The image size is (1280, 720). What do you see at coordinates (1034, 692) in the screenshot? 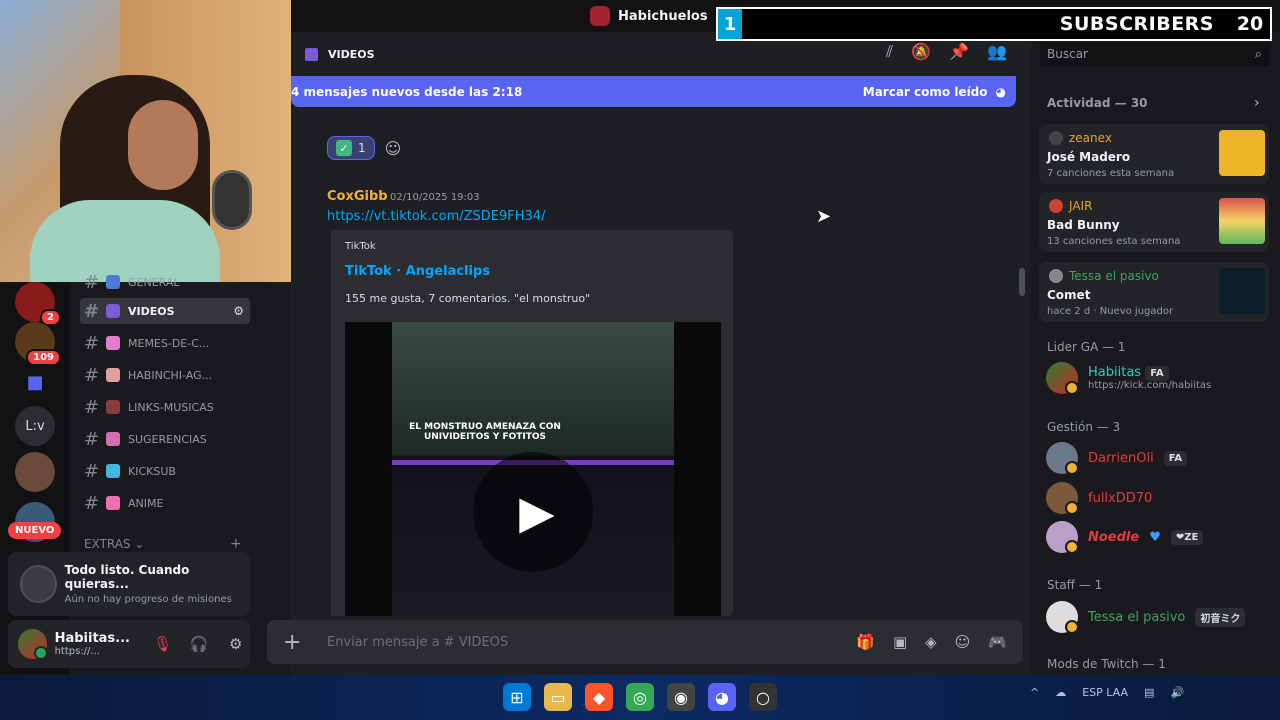
I see `chevron-up-icon: ^` at bounding box center [1034, 692].